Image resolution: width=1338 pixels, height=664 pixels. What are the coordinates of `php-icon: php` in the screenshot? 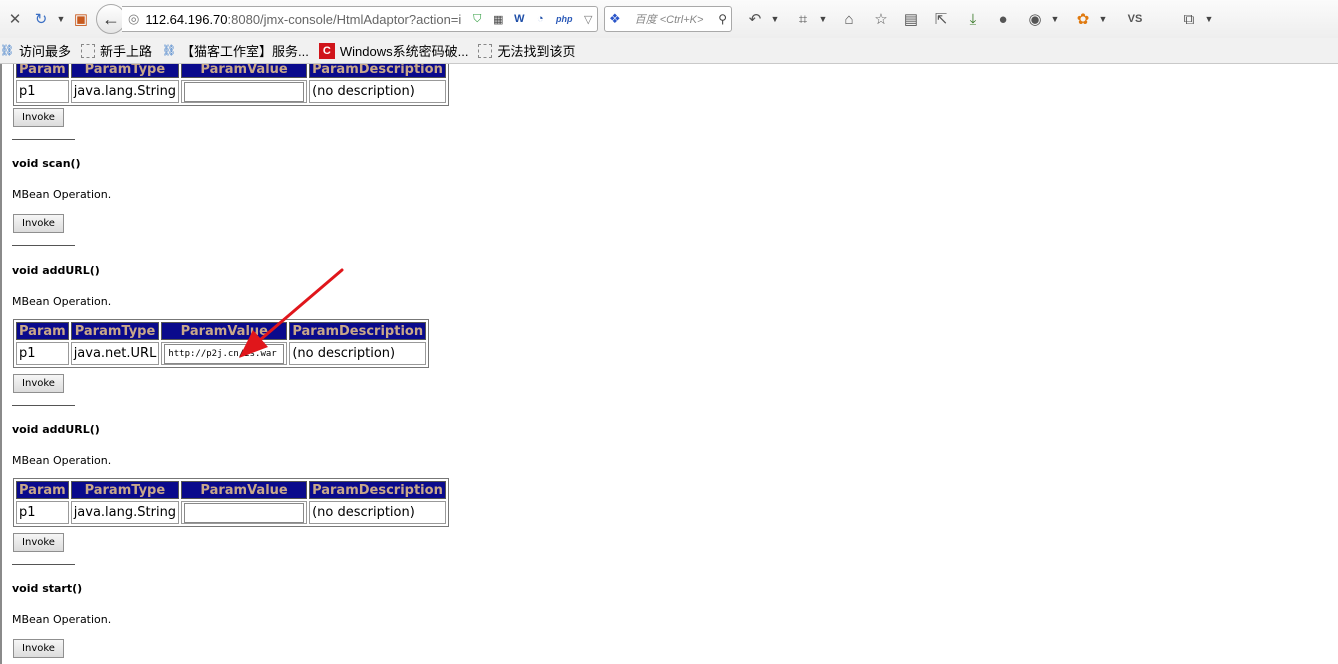 It's located at (564, 19).